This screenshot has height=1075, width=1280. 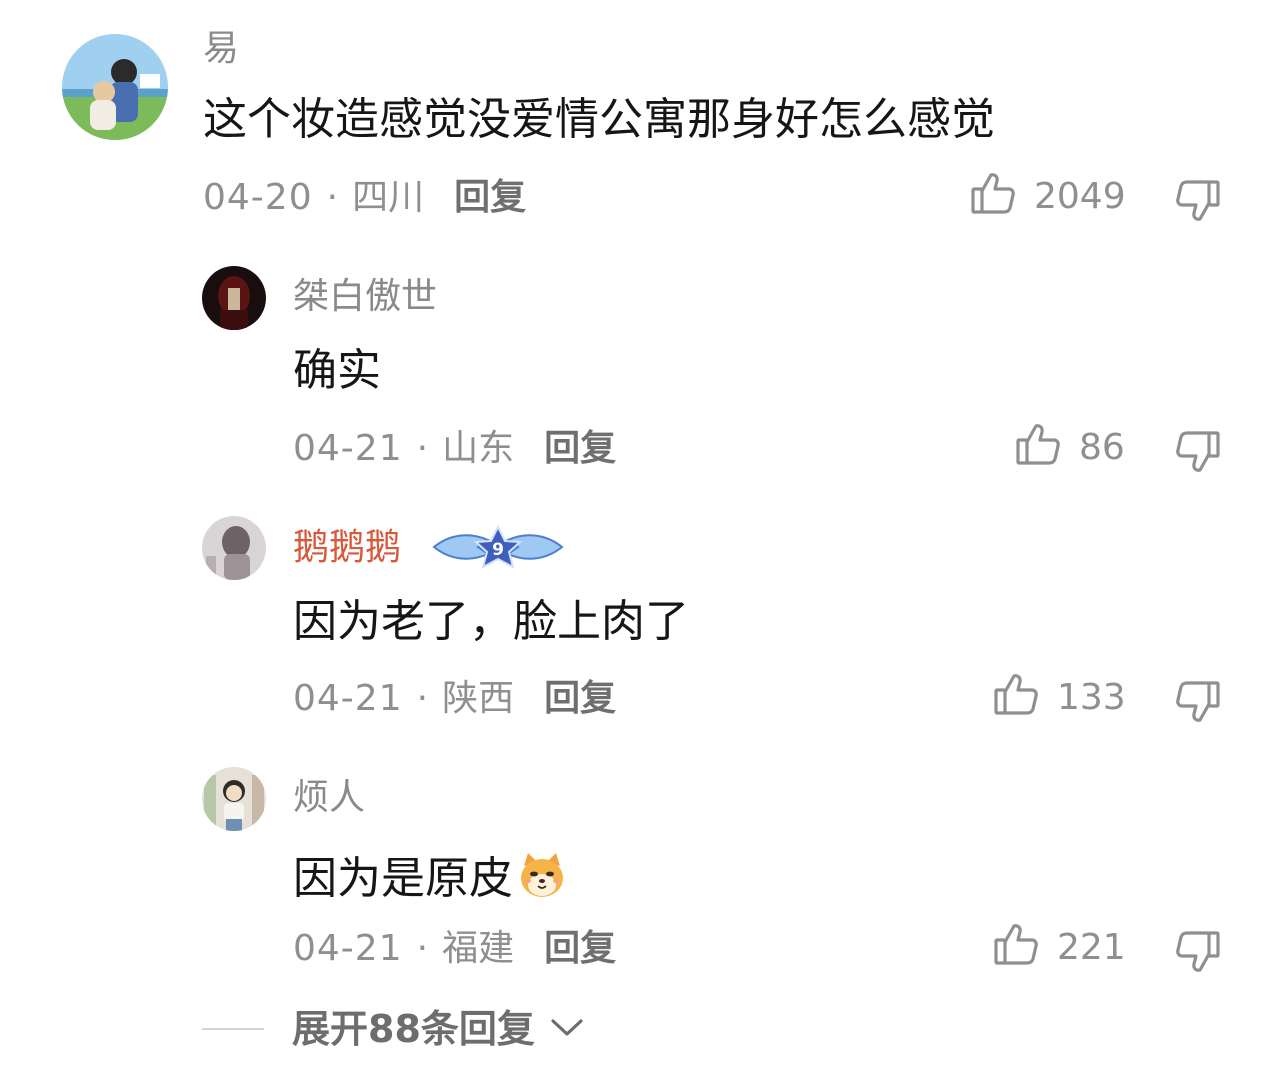 What do you see at coordinates (1070, 447) in the screenshot?
I see `like-button: 86` at bounding box center [1070, 447].